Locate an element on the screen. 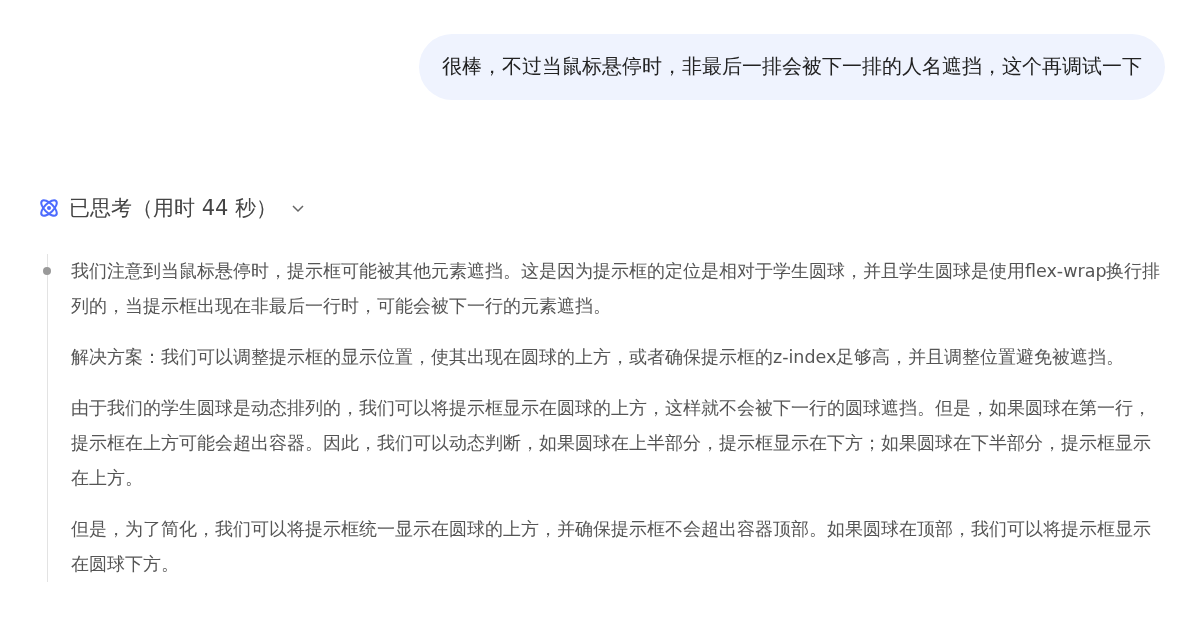  thinking-paragraph: 我们注意到当鼠标悬停时，提示框可能被其他元素遮挡。这是因为提示框的定位是相对于学生圆球，并且学生圆球是使用flex-wrap换行排列的，当提示框出现在非最后一行时，可能会被下一行的元素遮挡。 is located at coordinates (616, 289).